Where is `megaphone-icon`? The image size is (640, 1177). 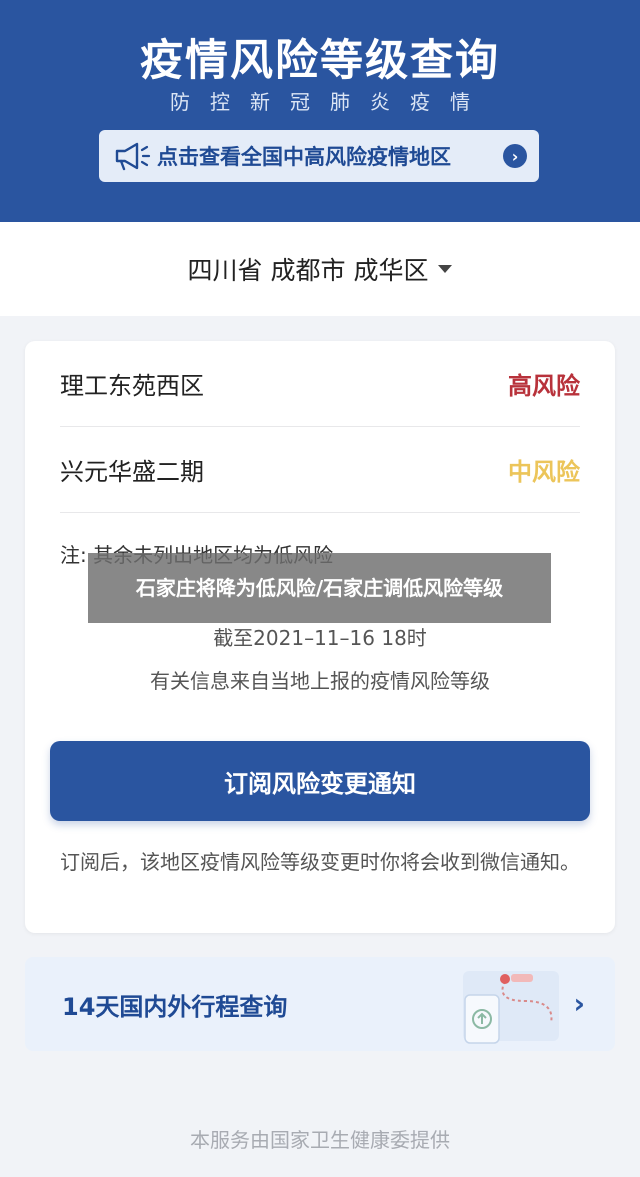 megaphone-icon is located at coordinates (133, 156).